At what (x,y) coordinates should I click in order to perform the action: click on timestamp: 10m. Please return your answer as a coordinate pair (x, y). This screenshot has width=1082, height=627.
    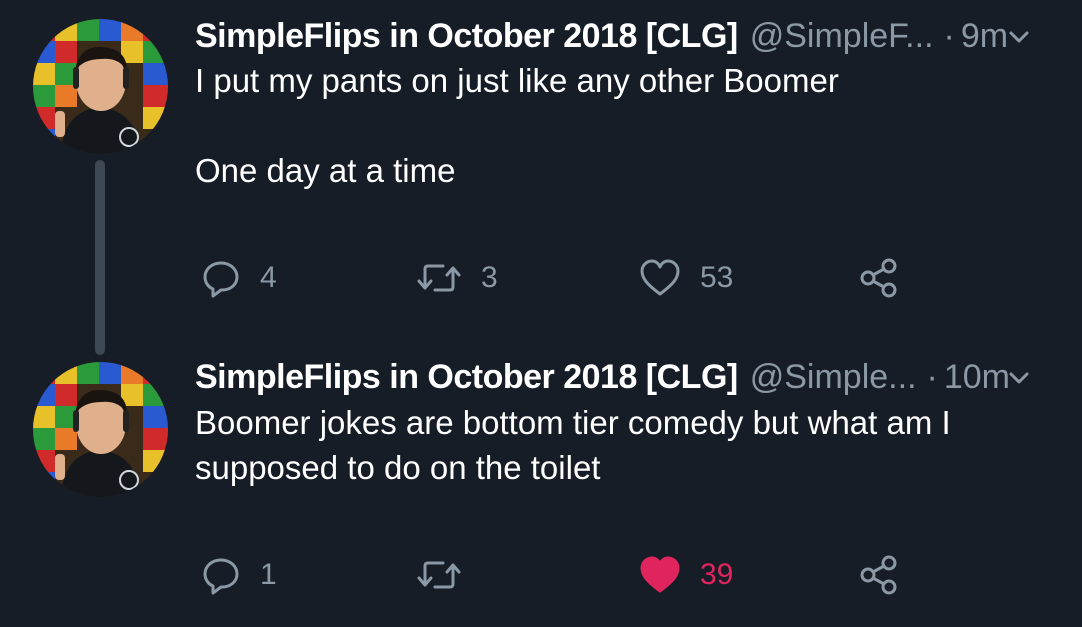
    Looking at the image, I should click on (977, 377).